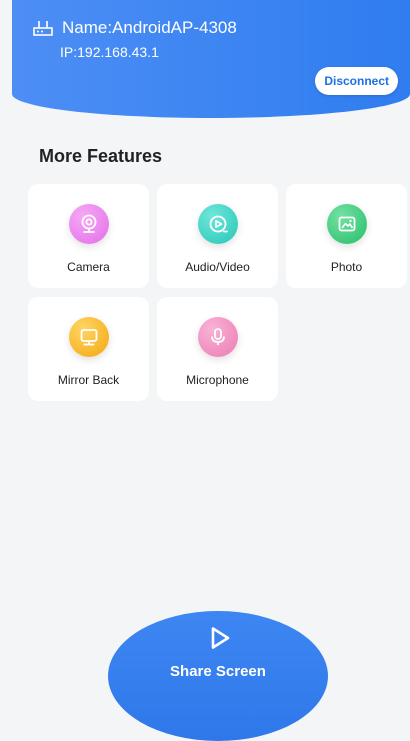  What do you see at coordinates (220, 638) in the screenshot?
I see `play-icon` at bounding box center [220, 638].